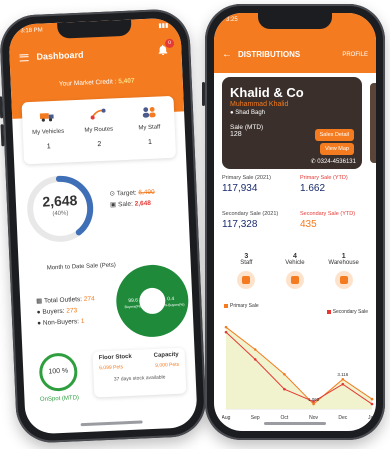 This screenshot has width=390, height=449. I want to click on quick-label: My Routes, so click(99, 130).